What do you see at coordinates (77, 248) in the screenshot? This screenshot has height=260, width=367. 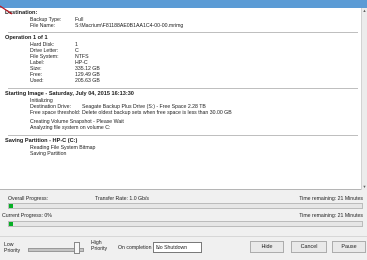 I see `priority-slider-thumb` at bounding box center [77, 248].